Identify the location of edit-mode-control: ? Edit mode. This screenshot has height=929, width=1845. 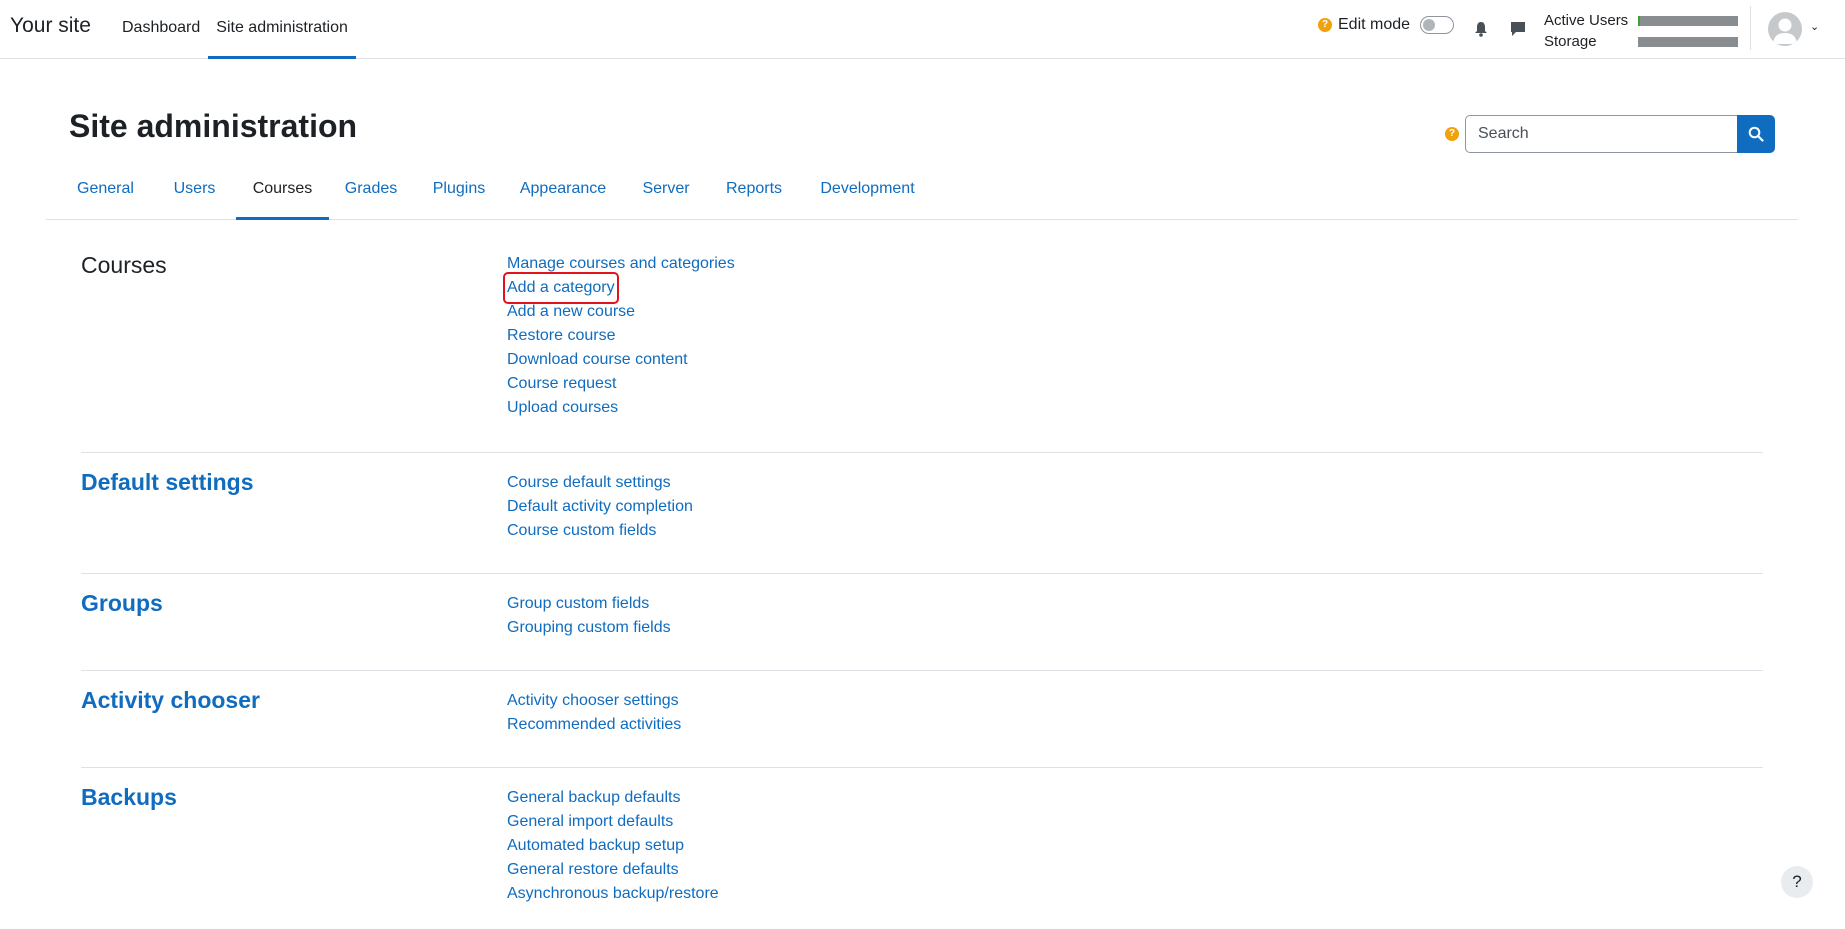
(1386, 25).